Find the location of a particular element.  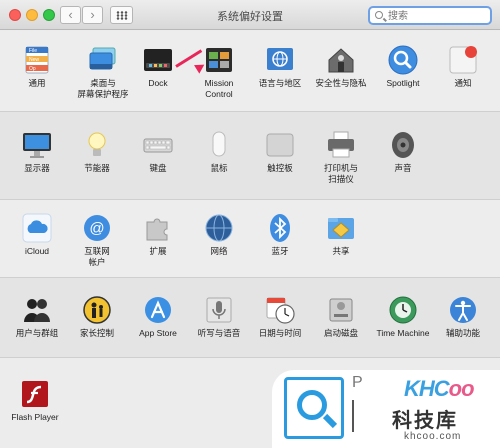

mouse-icon is located at coordinates (219, 145).